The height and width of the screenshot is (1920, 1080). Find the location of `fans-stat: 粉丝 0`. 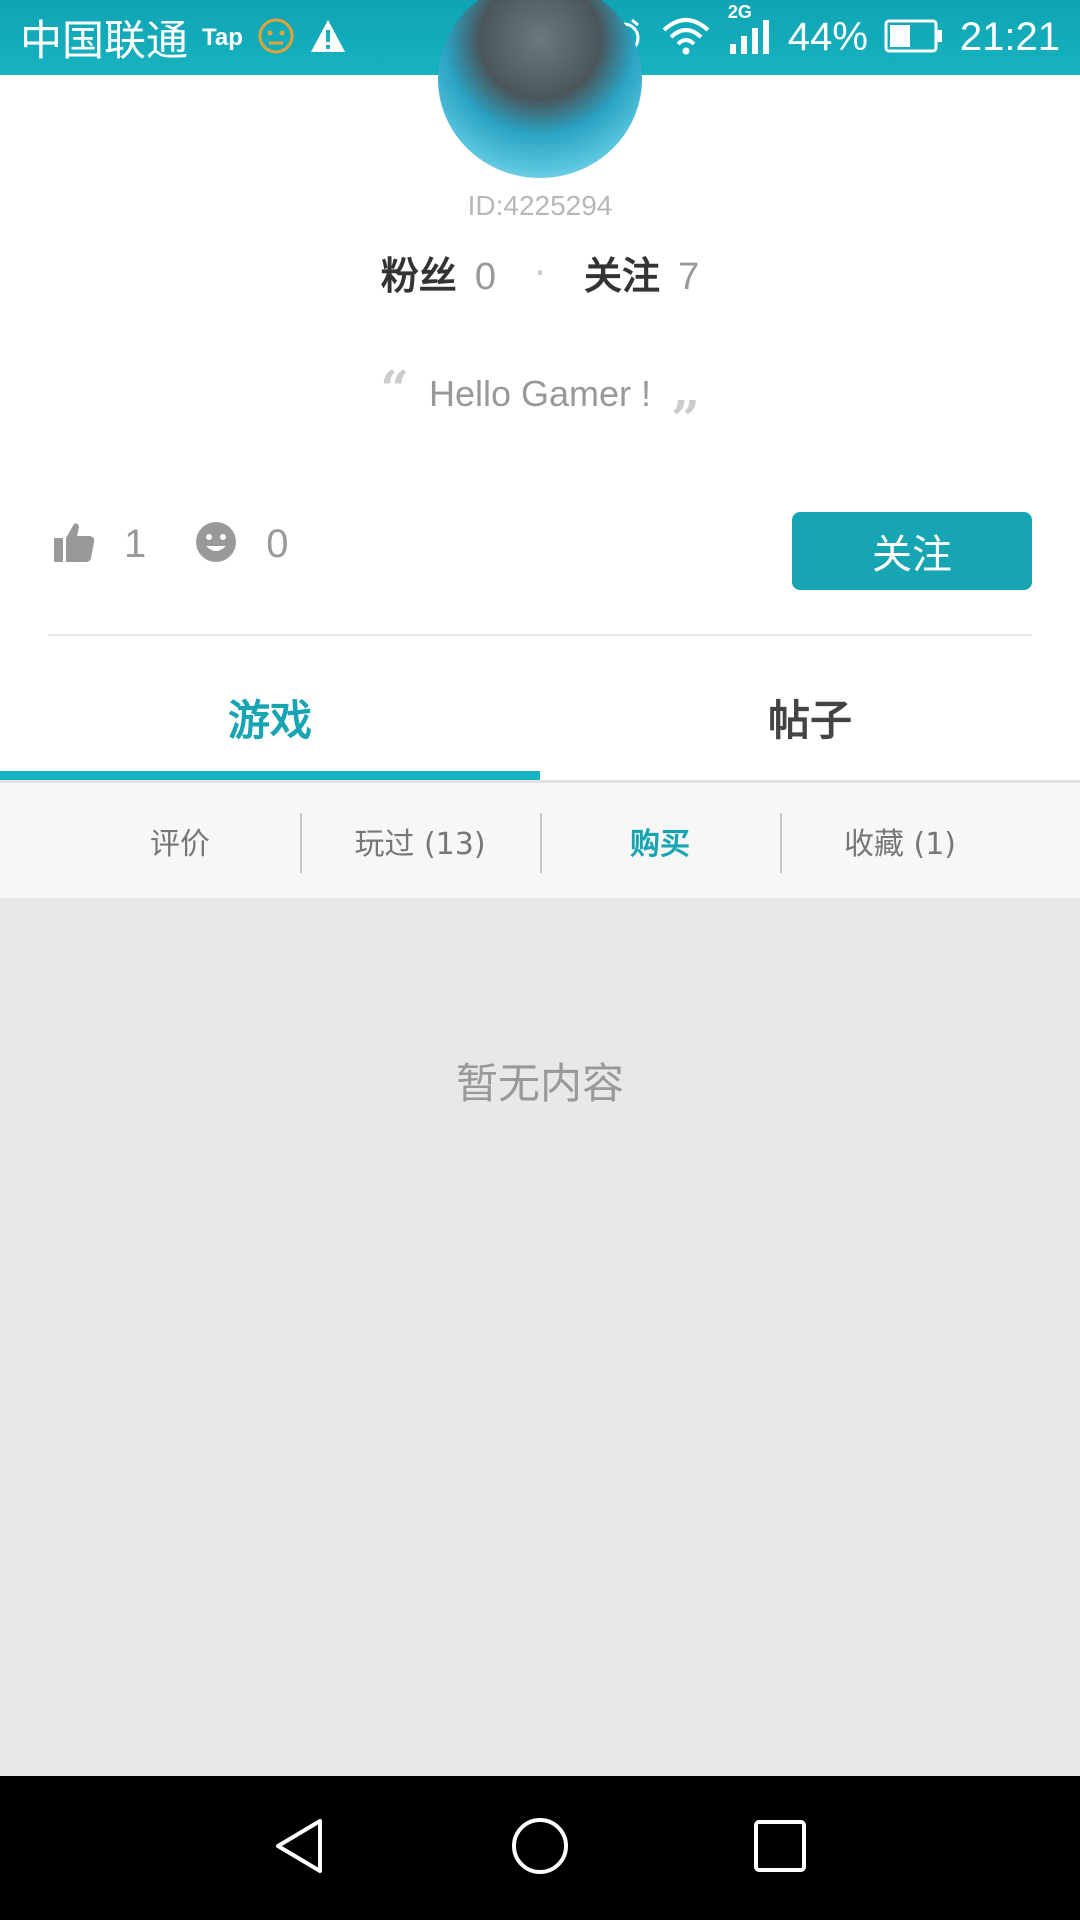

fans-stat: 粉丝 0 is located at coordinates (438, 272).